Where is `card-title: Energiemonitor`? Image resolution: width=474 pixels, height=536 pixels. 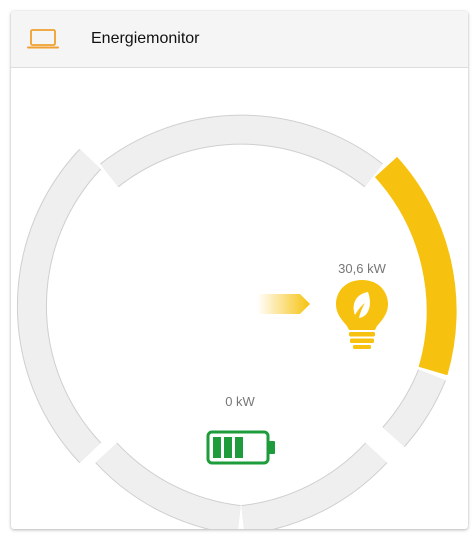 card-title: Energiemonitor is located at coordinates (145, 38).